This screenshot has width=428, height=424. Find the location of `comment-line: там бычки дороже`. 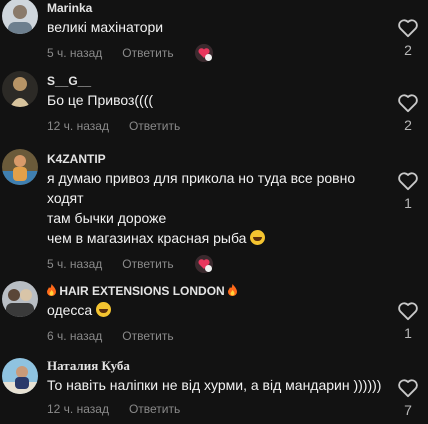

comment-line: там бычки дороже is located at coordinates (107, 218).